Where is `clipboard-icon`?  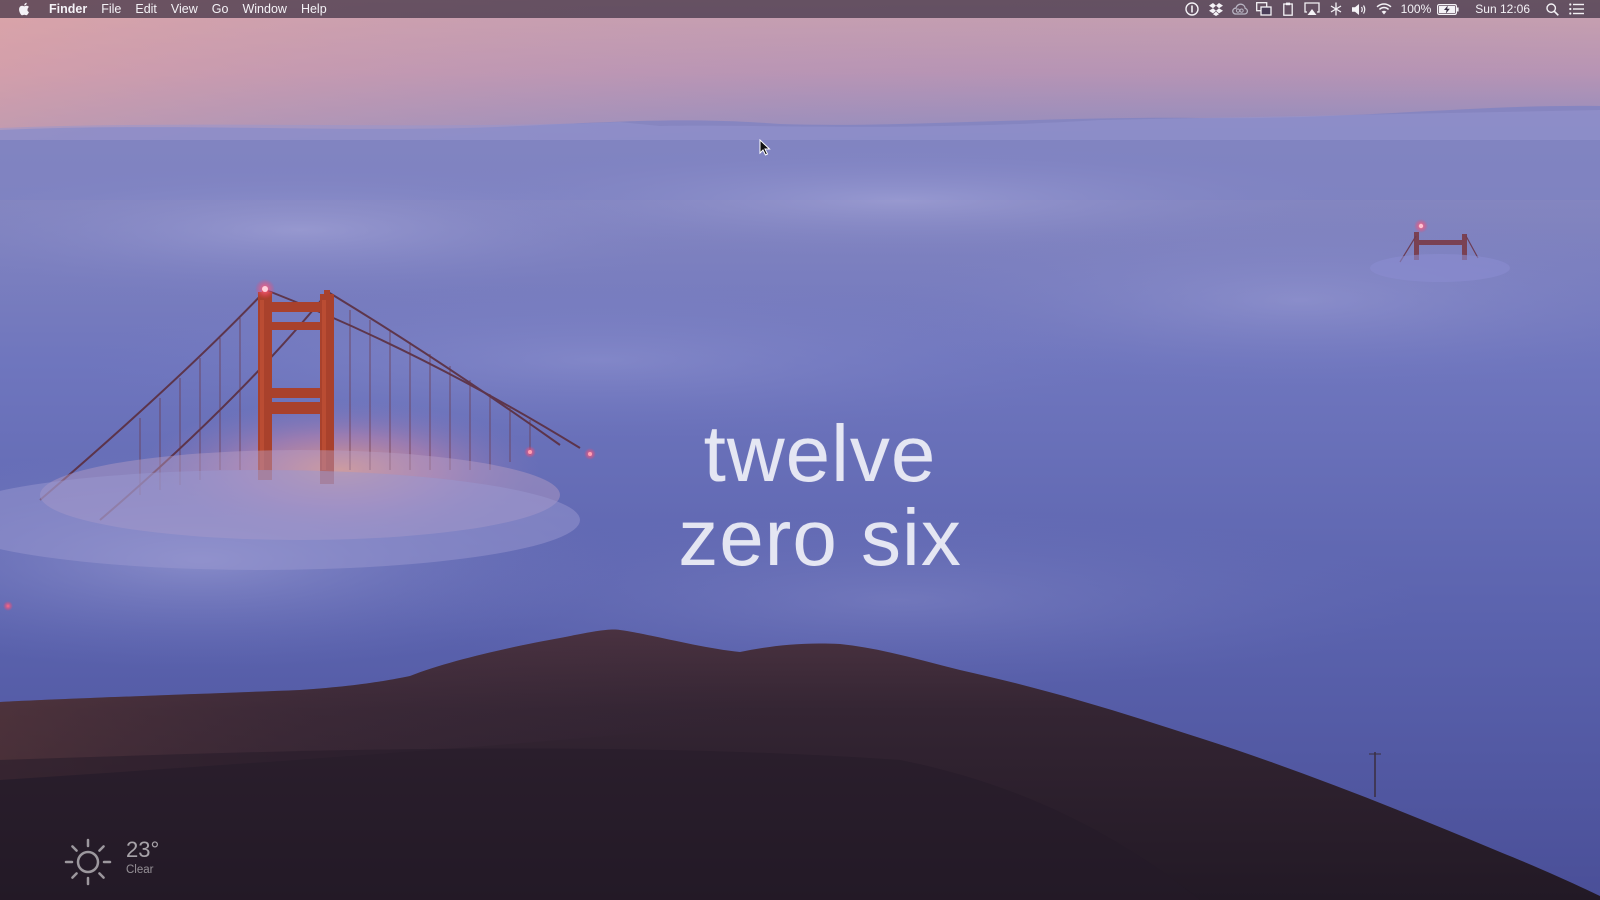
clipboard-icon is located at coordinates (1288, 9).